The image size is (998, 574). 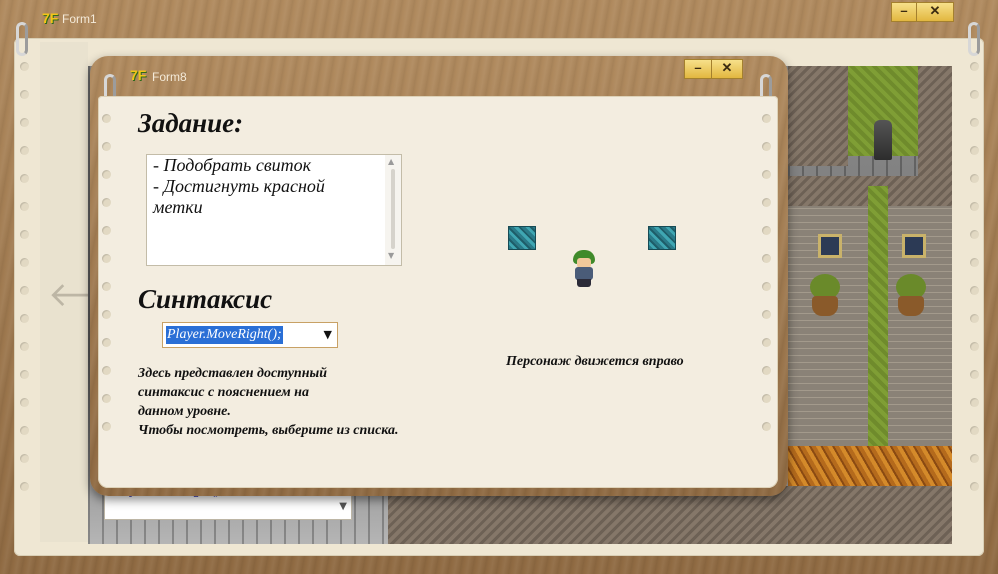 What do you see at coordinates (883, 140) in the screenshot?
I see `statue-icon` at bounding box center [883, 140].